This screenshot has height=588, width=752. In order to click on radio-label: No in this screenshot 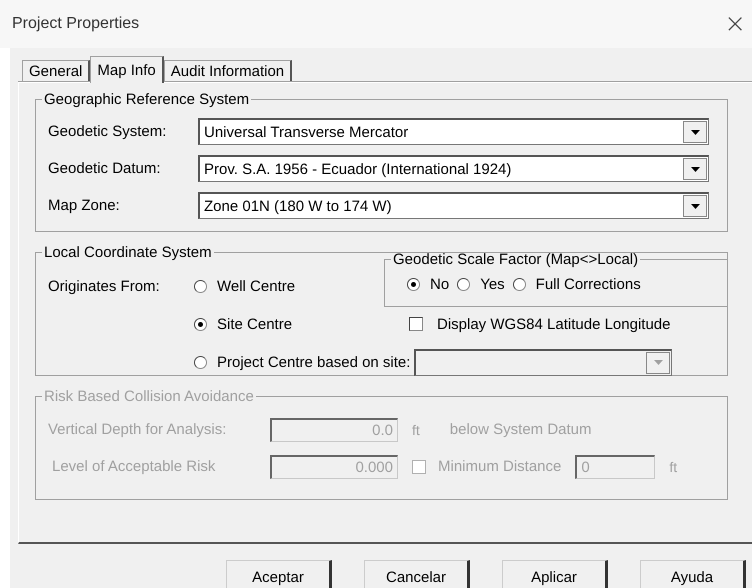, I will do `click(440, 284)`.